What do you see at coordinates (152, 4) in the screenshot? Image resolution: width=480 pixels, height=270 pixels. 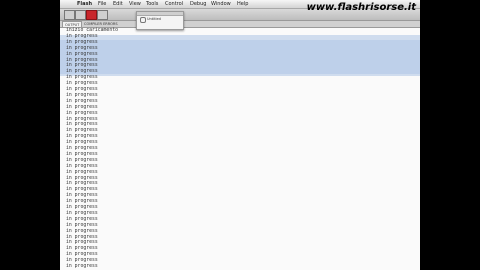 I see `menu-tools: Tools` at bounding box center [152, 4].